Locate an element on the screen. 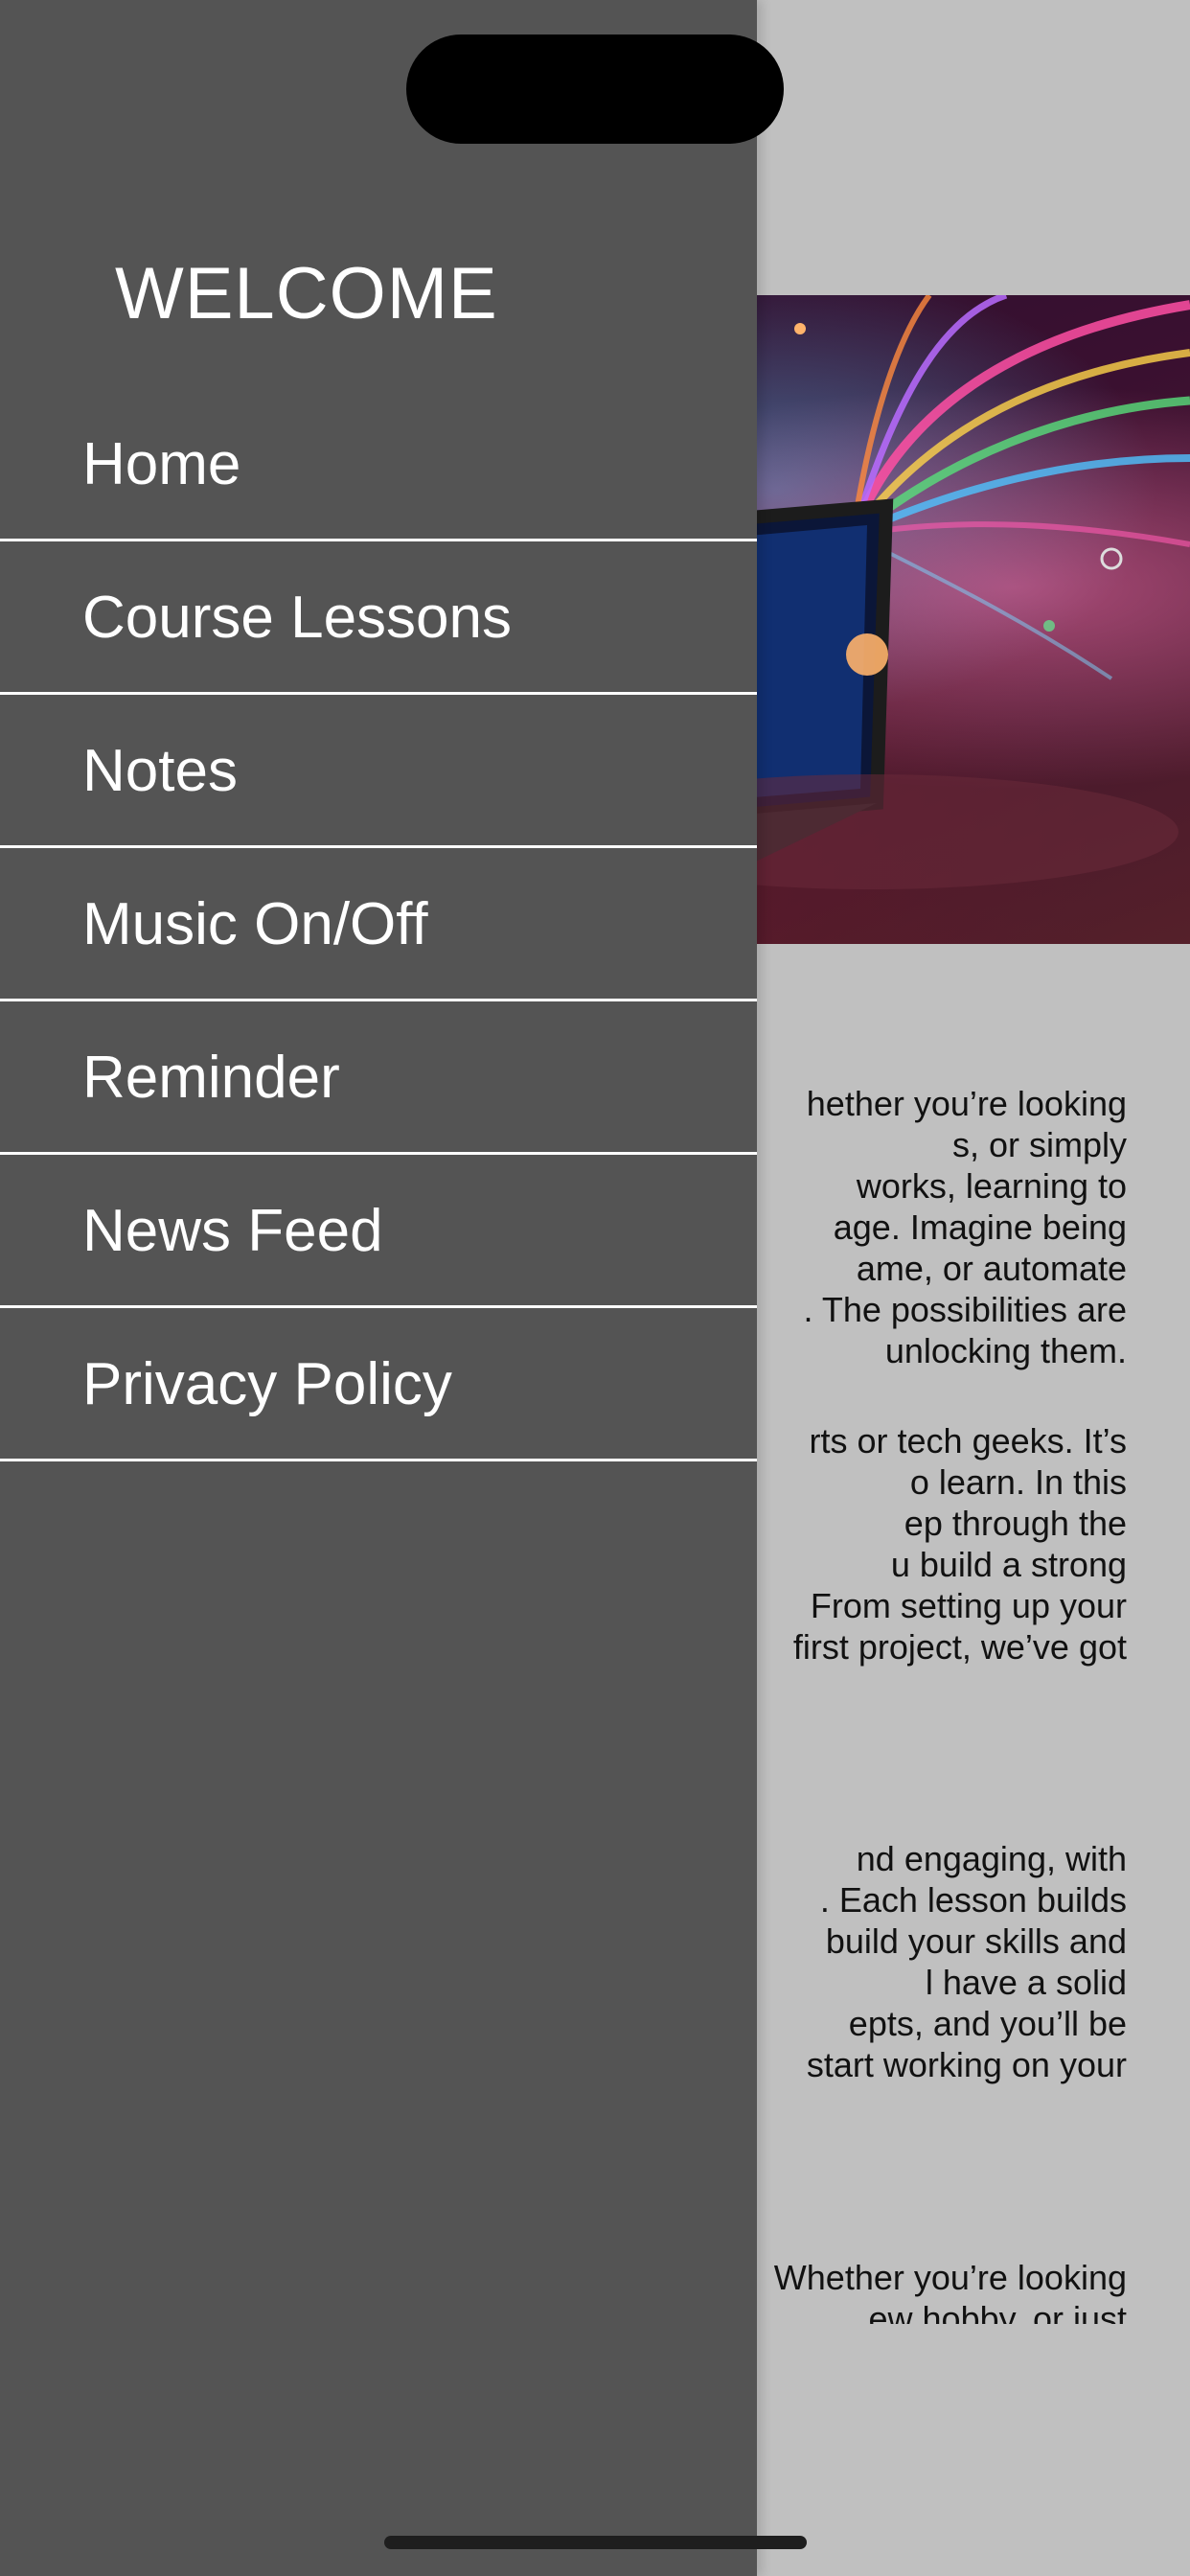 This screenshot has width=1190, height=2576. menu-item-notes: Notes is located at coordinates (379, 771).